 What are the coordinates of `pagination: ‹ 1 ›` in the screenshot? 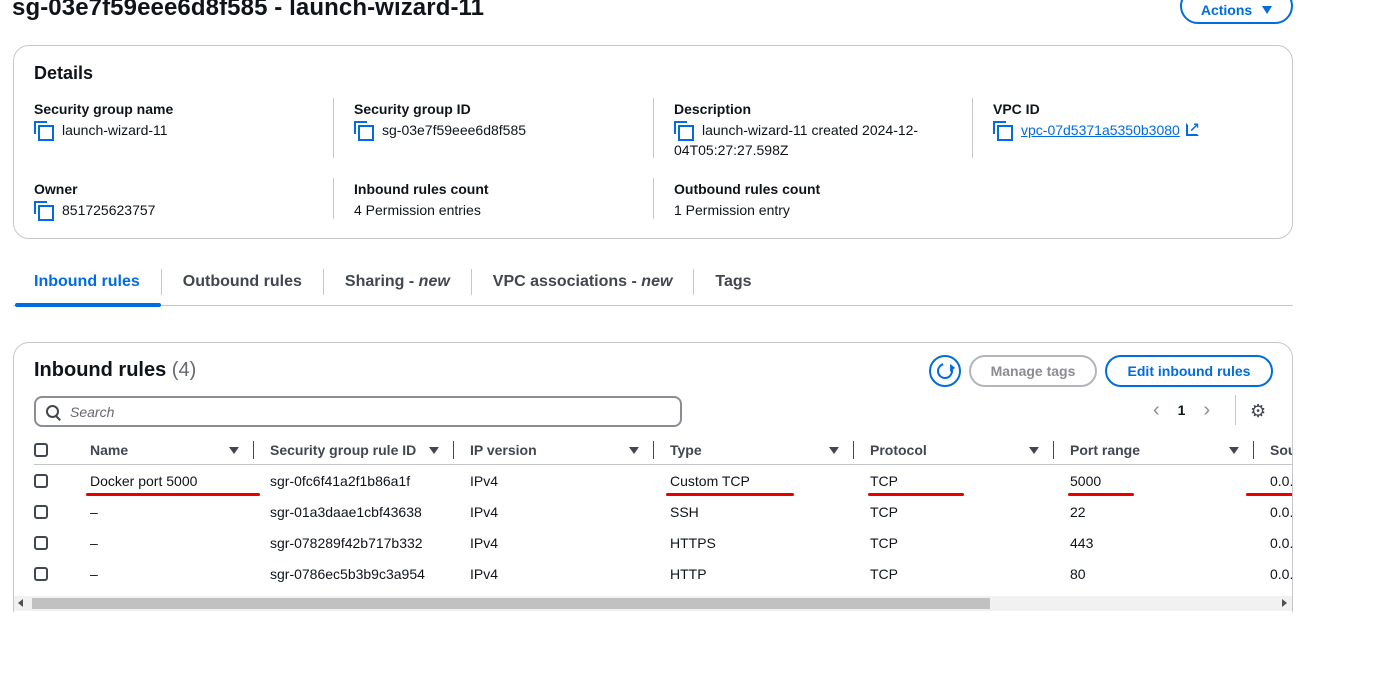 It's located at (1181, 410).